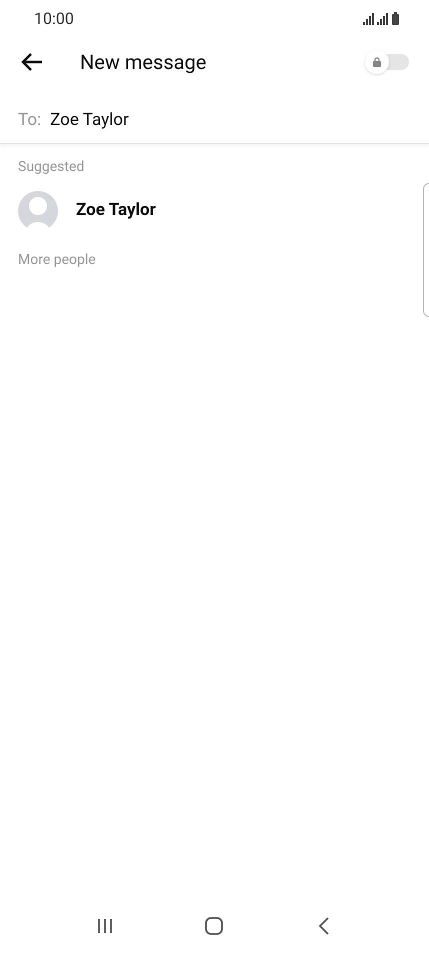 This screenshot has width=429, height=954. What do you see at coordinates (214, 121) in the screenshot?
I see `recipient-field: To: Zoe Taylor` at bounding box center [214, 121].